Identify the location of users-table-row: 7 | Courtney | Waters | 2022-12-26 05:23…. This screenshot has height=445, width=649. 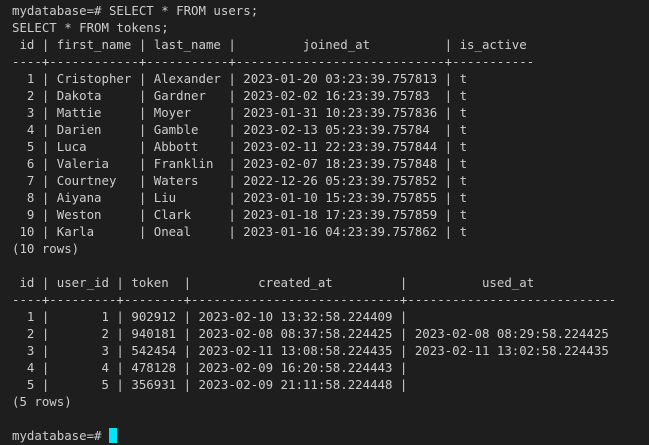
(240, 180).